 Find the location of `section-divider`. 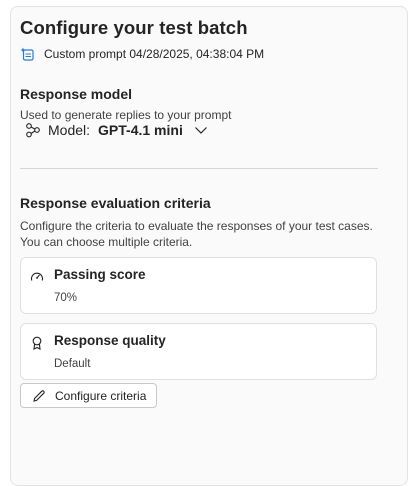

section-divider is located at coordinates (199, 168).